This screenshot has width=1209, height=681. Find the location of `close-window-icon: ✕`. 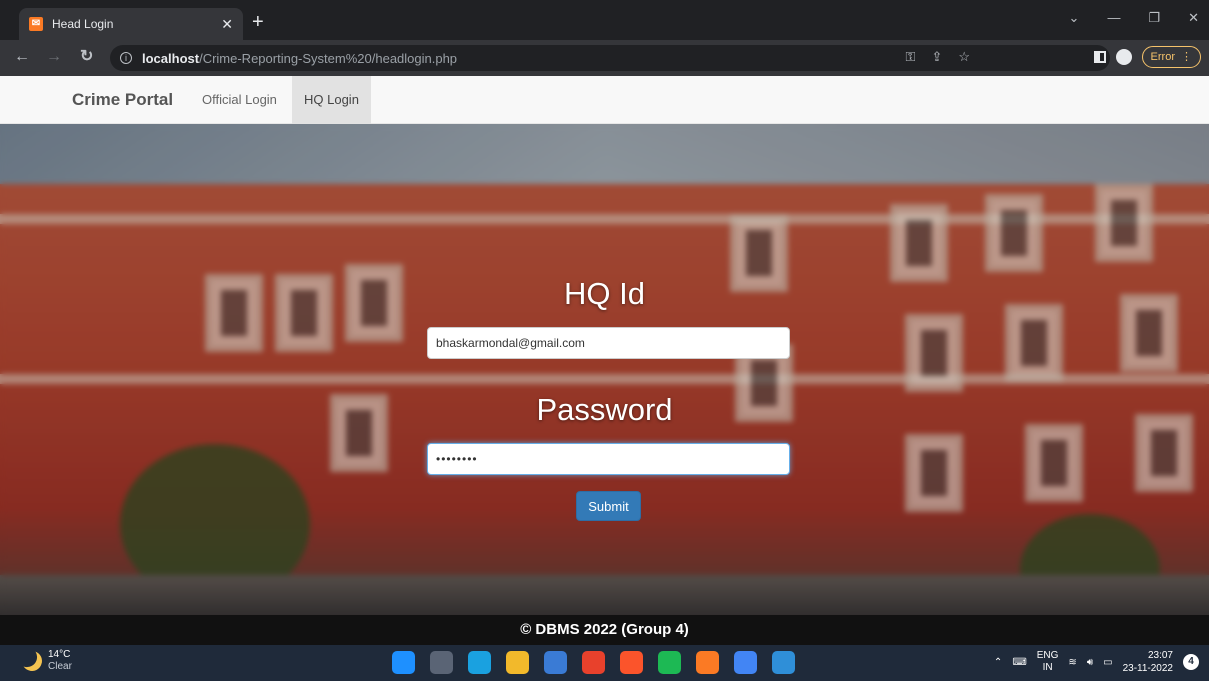

close-window-icon: ✕ is located at coordinates (1193, 18).